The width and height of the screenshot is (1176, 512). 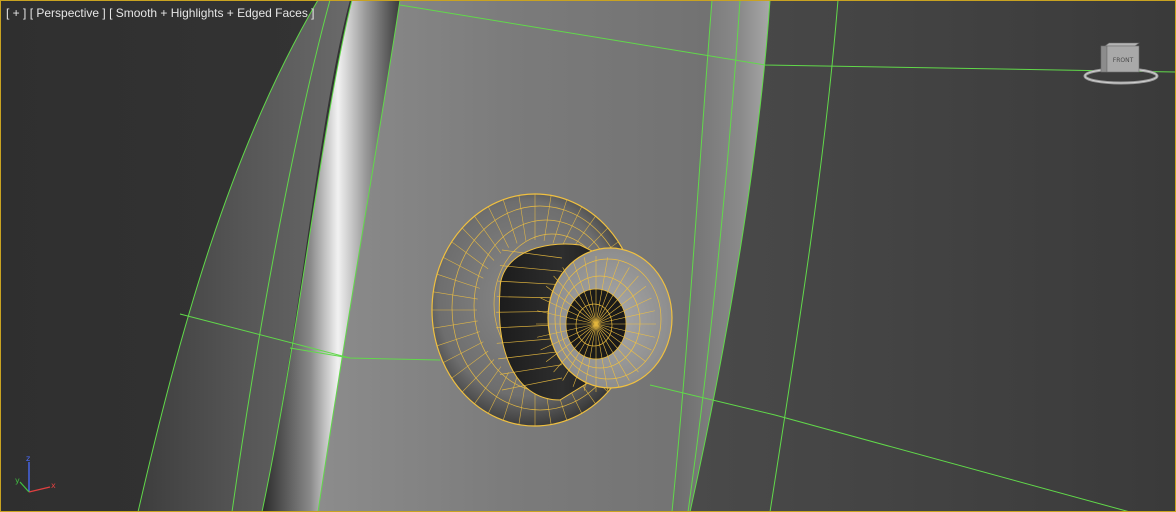 What do you see at coordinates (28, 458) in the screenshot?
I see `z-axis-label: z` at bounding box center [28, 458].